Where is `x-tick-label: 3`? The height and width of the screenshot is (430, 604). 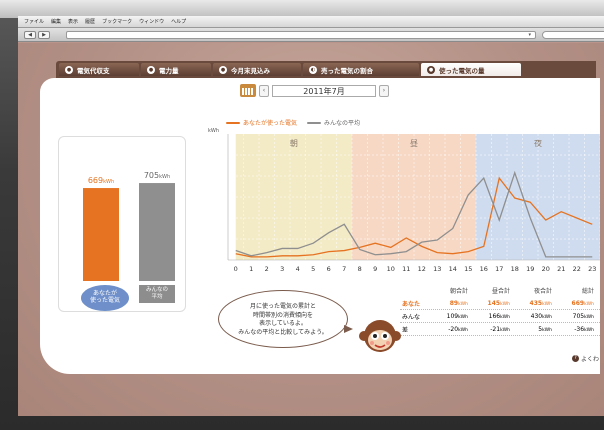
x-tick-label: 3 is located at coordinates (282, 269).